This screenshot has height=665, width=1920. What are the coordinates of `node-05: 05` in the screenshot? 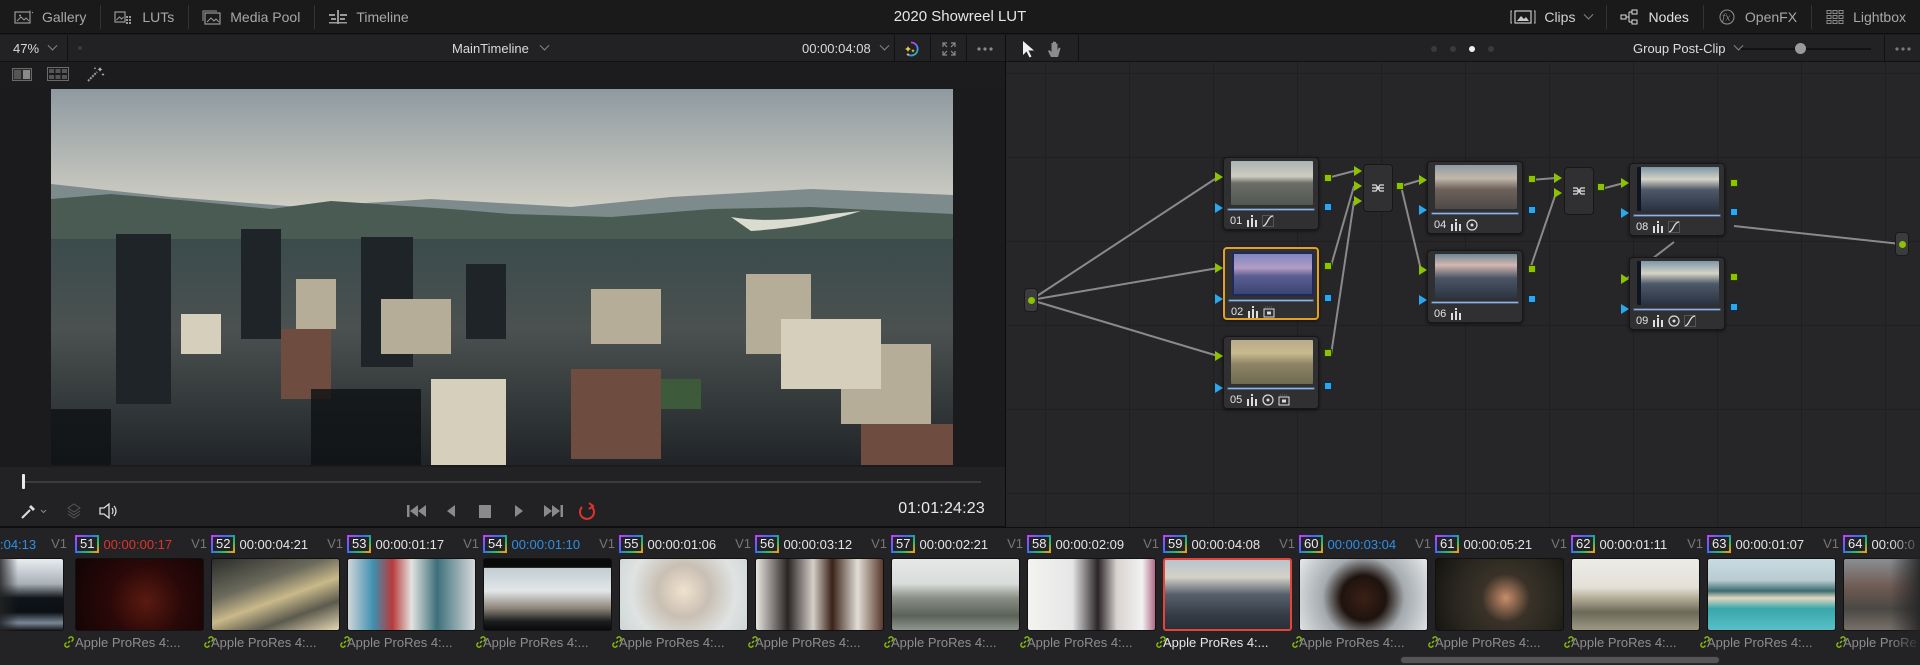 It's located at (1271, 372).